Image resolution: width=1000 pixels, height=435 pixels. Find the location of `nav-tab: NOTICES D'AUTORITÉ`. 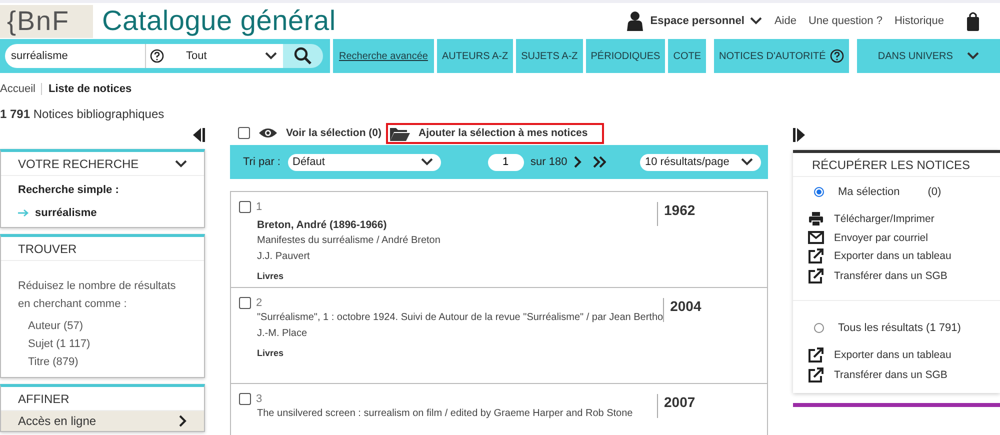

nav-tab: NOTICES D'AUTORITÉ is located at coordinates (781, 56).